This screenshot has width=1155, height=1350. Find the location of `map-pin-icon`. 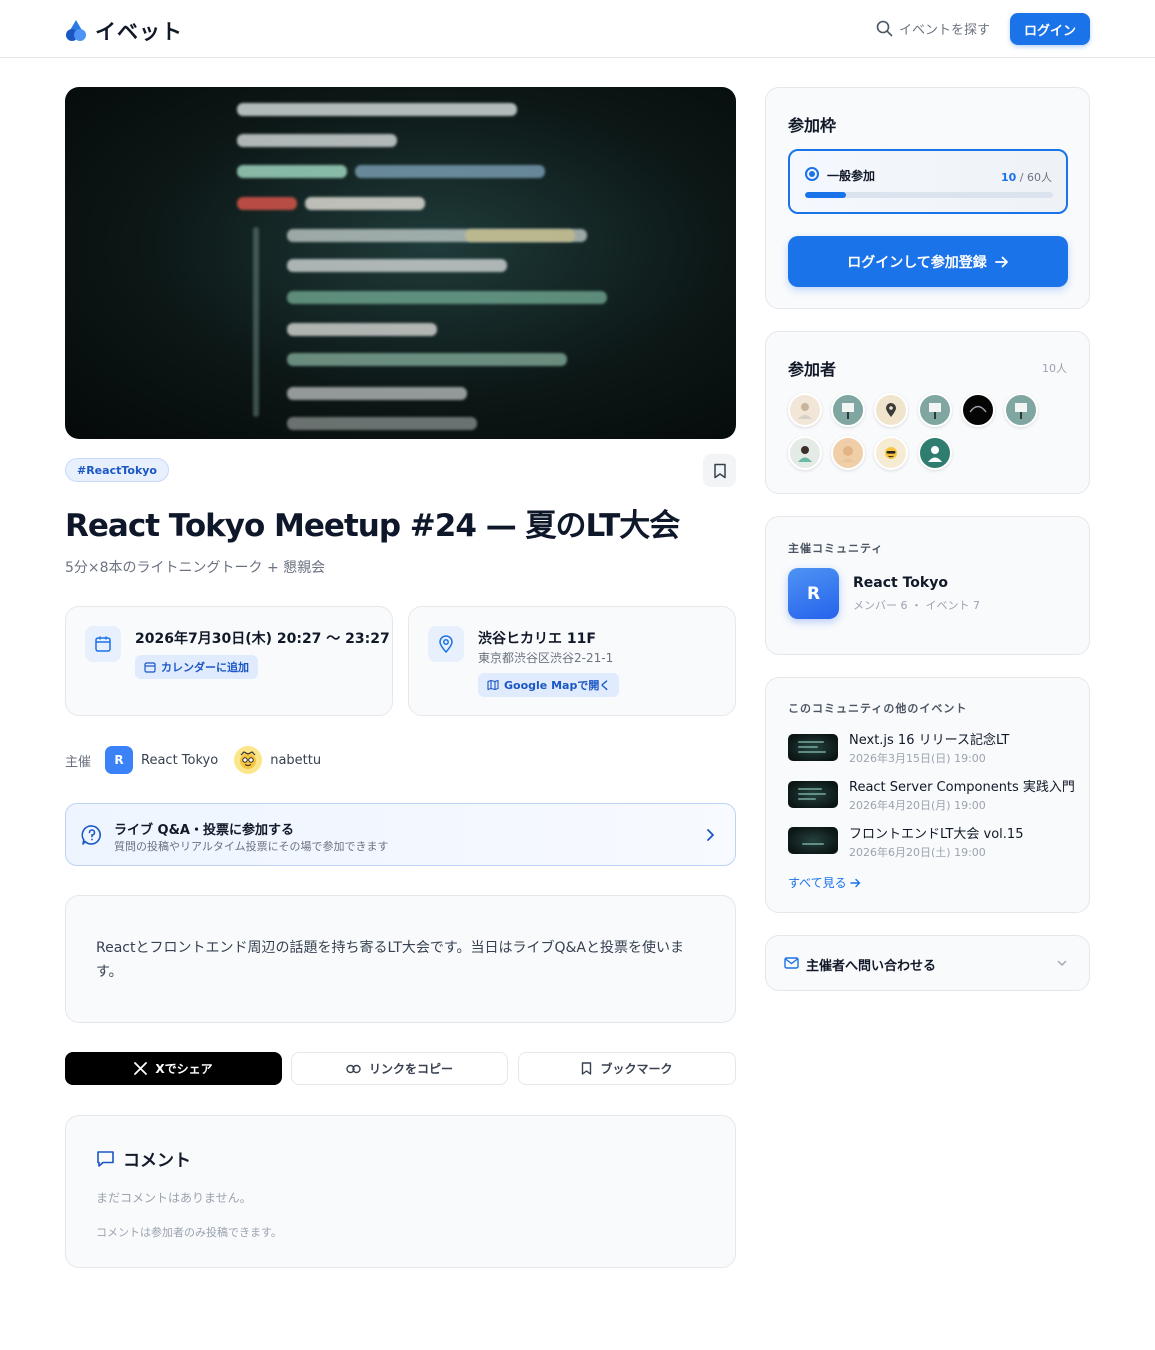

map-pin-icon is located at coordinates (446, 644).